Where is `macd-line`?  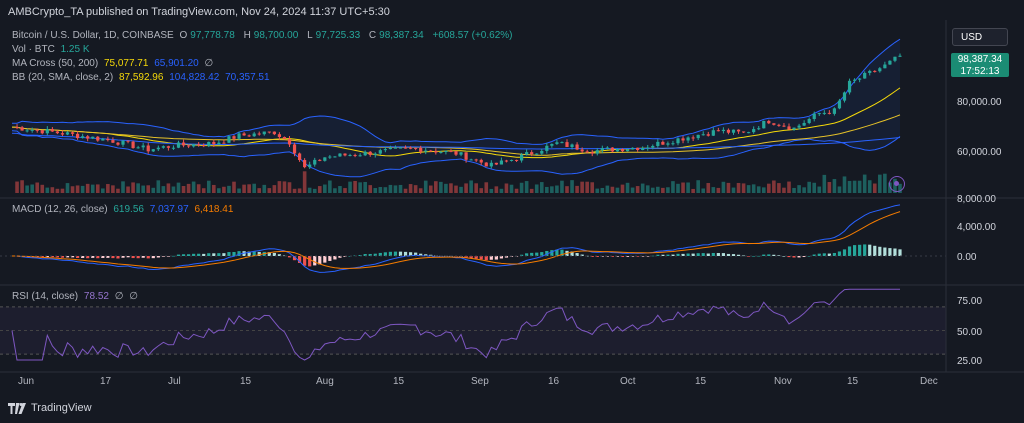 macd-line is located at coordinates (456, 238).